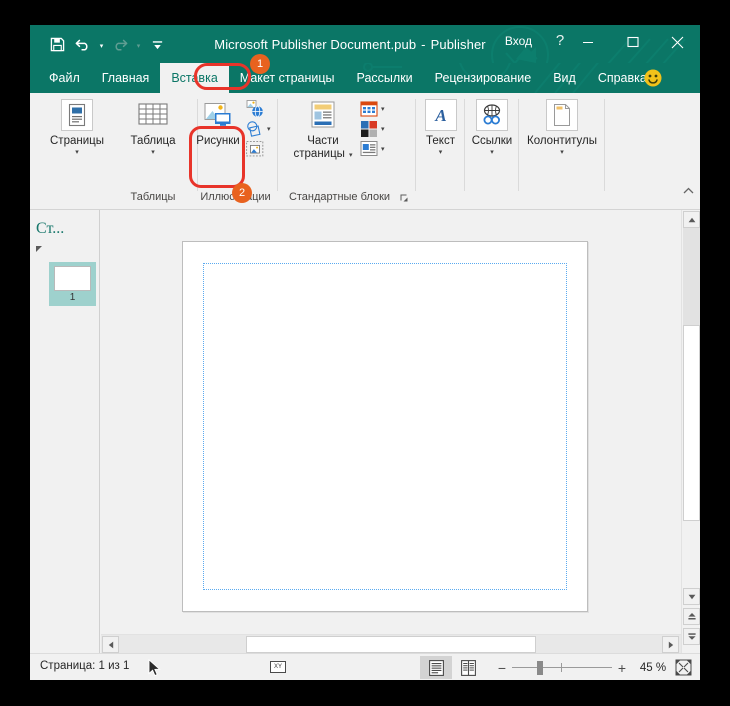 The image size is (730, 706). I want to click on table-button: Таблица ▾, so click(153, 127).